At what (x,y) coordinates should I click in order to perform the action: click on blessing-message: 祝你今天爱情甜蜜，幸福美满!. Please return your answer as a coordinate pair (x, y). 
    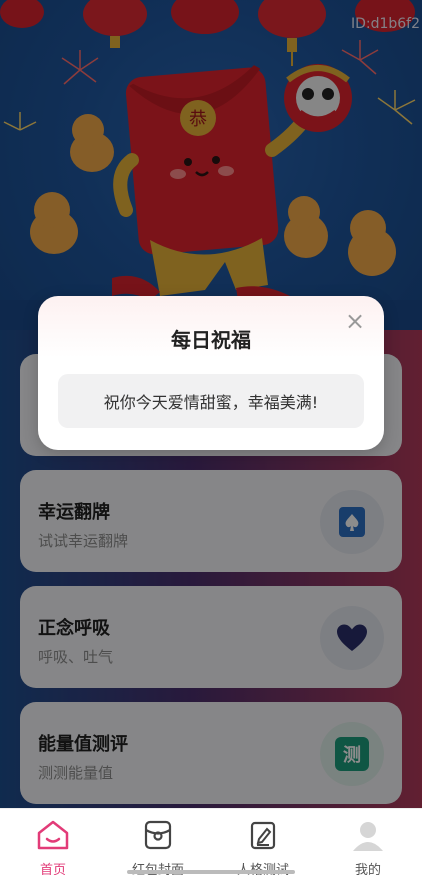
    Looking at the image, I should click on (211, 401).